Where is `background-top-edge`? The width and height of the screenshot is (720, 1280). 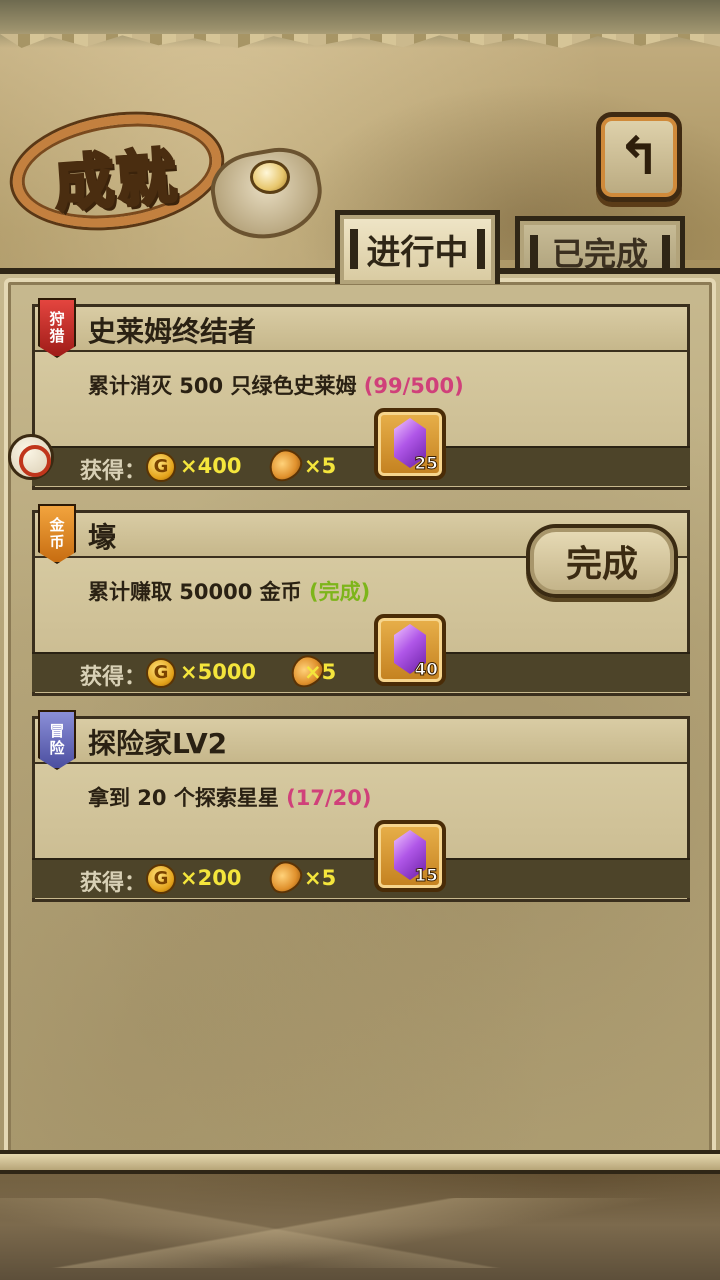 background-top-edge is located at coordinates (360, 24).